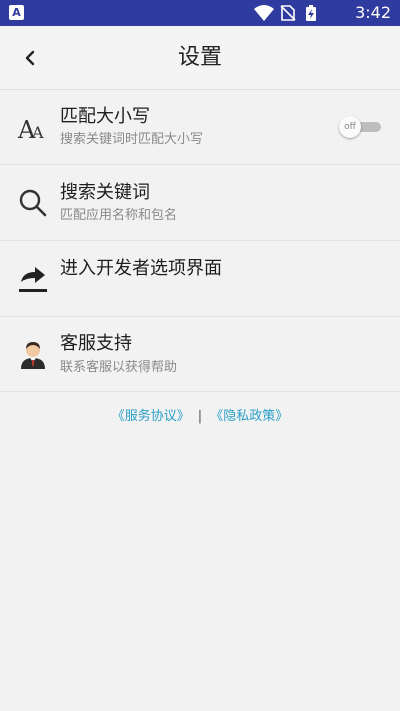  I want to click on setting-description: 联系客服以获得帮助, so click(119, 367).